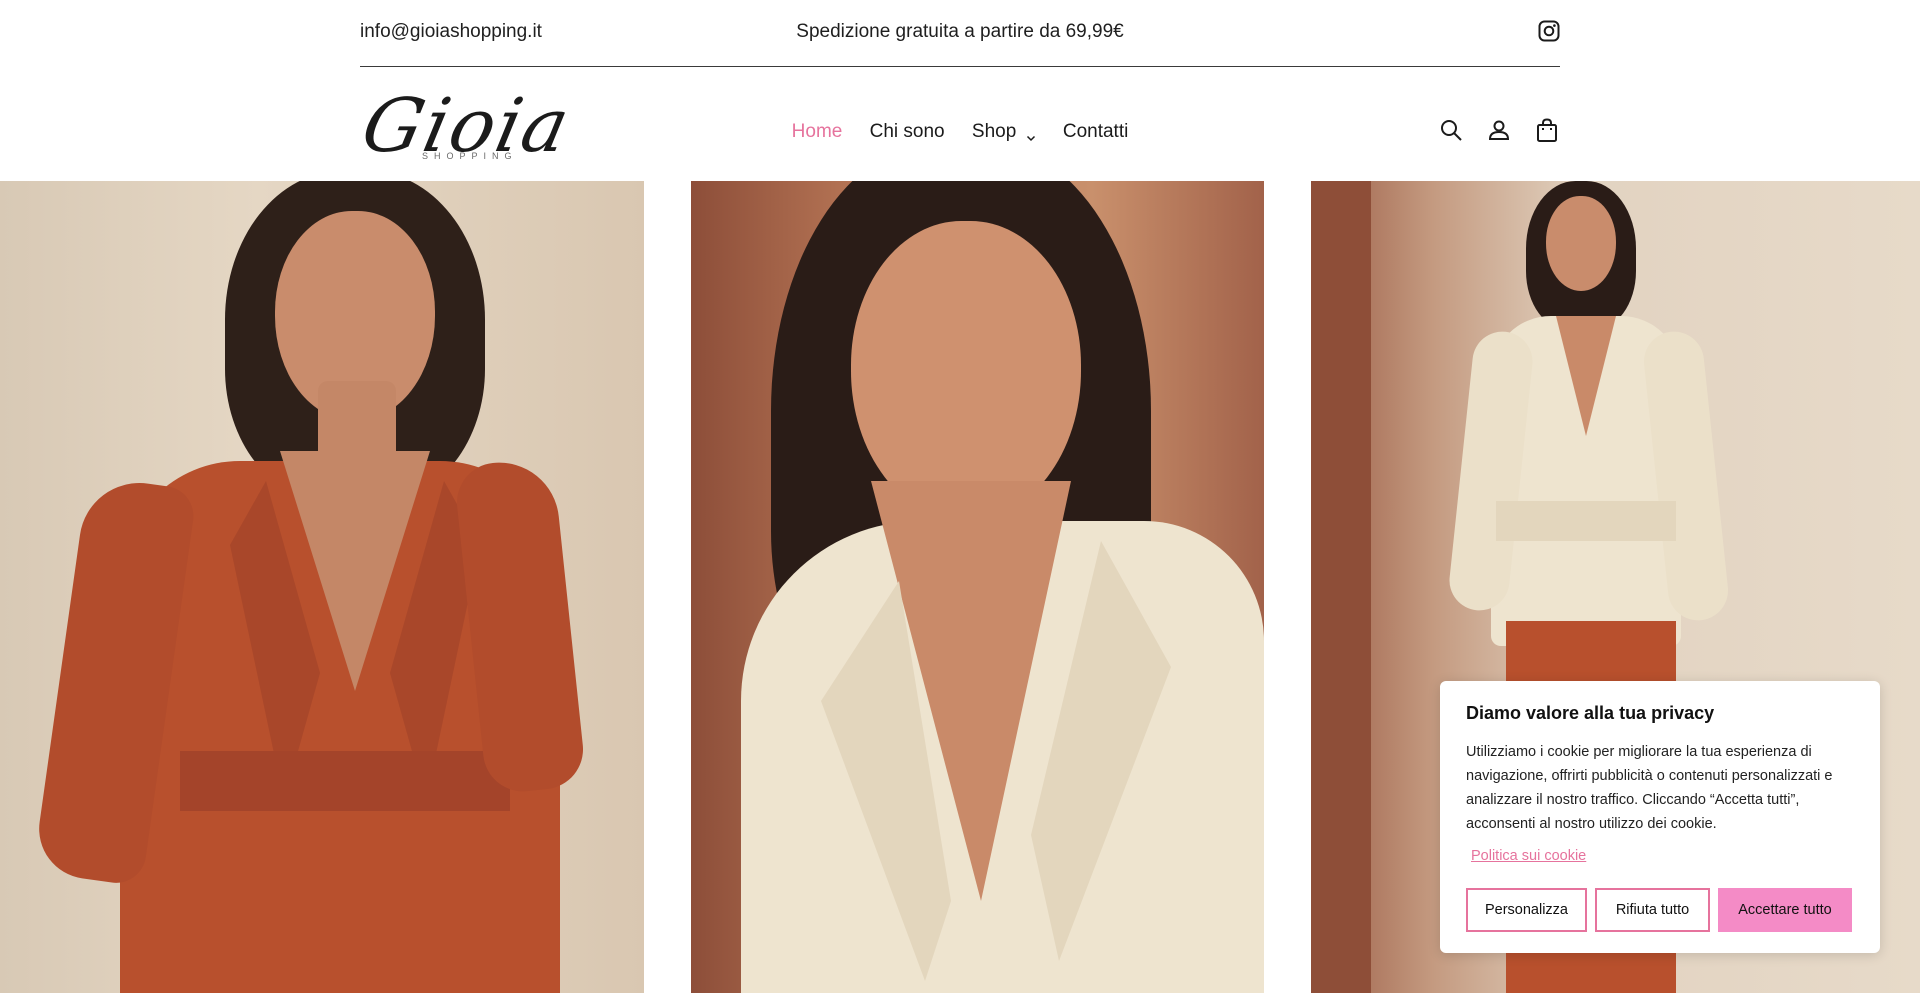 This screenshot has height=993, width=1920. I want to click on logo-subtext: SHOPPING, so click(470, 156).